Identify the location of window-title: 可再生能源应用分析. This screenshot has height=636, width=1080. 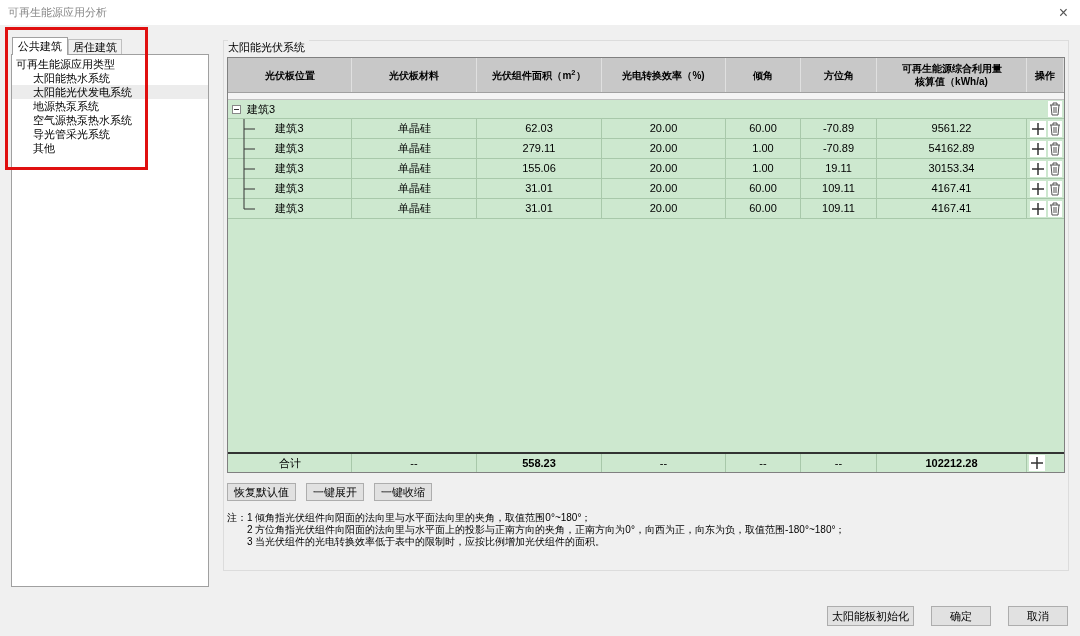
(57, 13).